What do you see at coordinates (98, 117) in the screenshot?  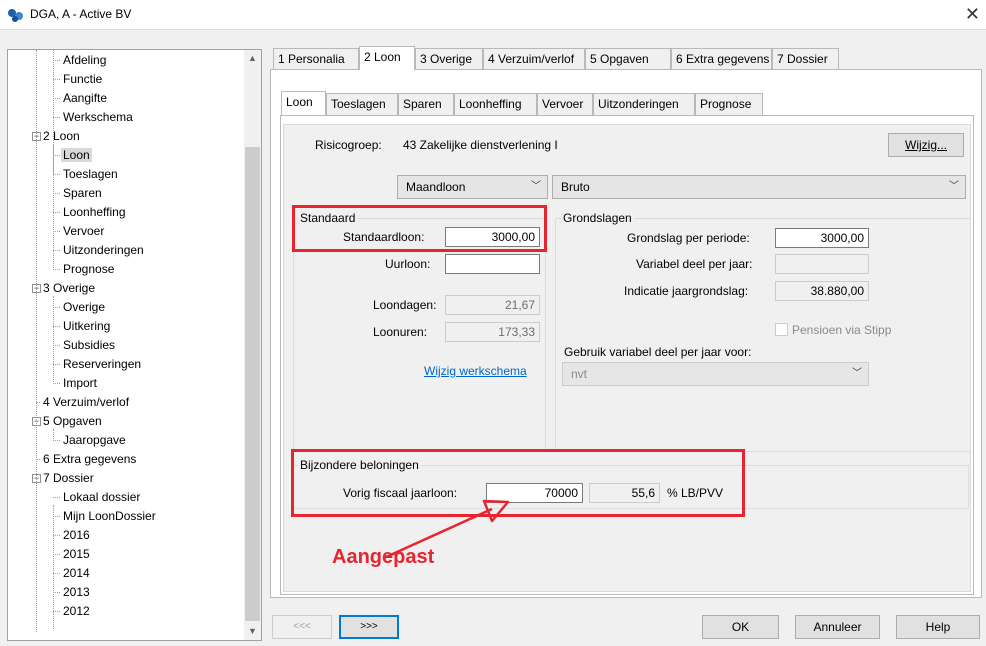 I see `tree-item: Werkschema` at bounding box center [98, 117].